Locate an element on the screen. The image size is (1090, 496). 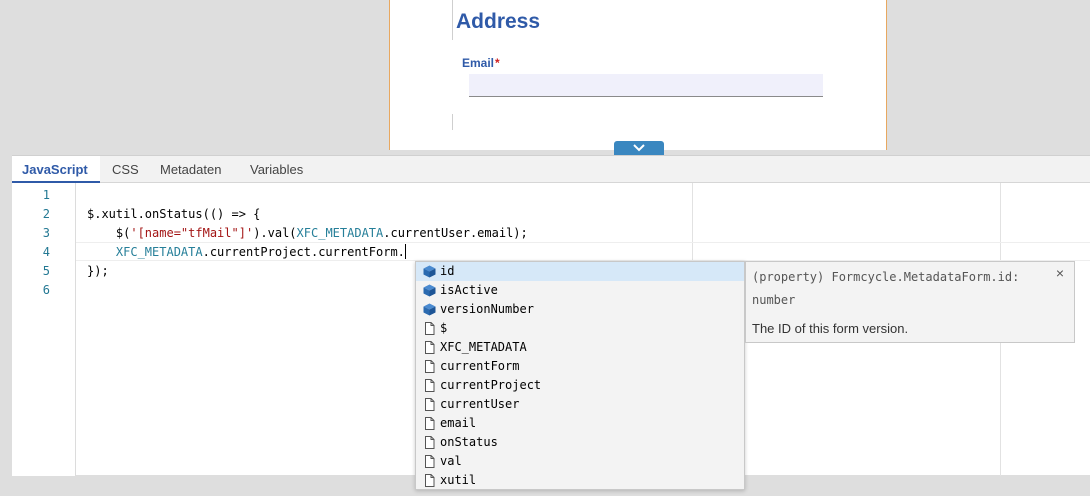
suggestion-item: xutil is located at coordinates (580, 480).